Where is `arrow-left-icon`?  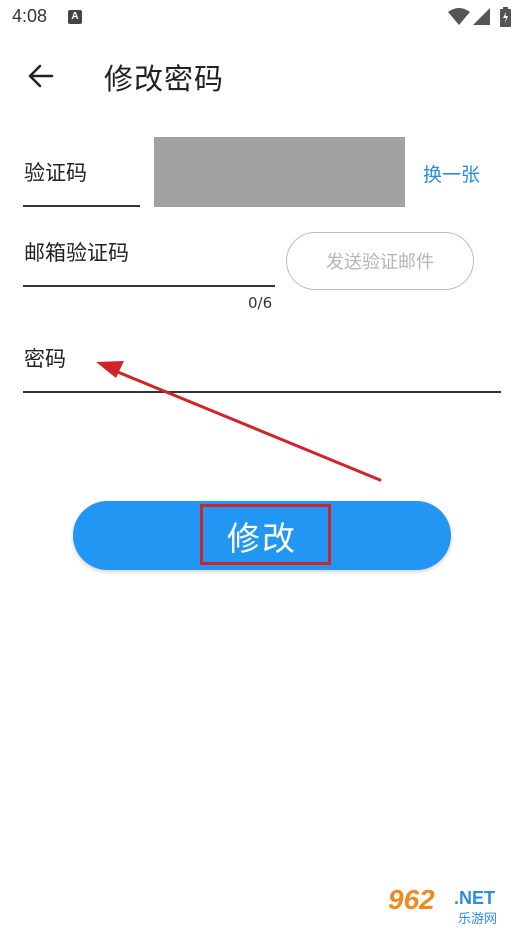
arrow-left-icon is located at coordinates (41, 76).